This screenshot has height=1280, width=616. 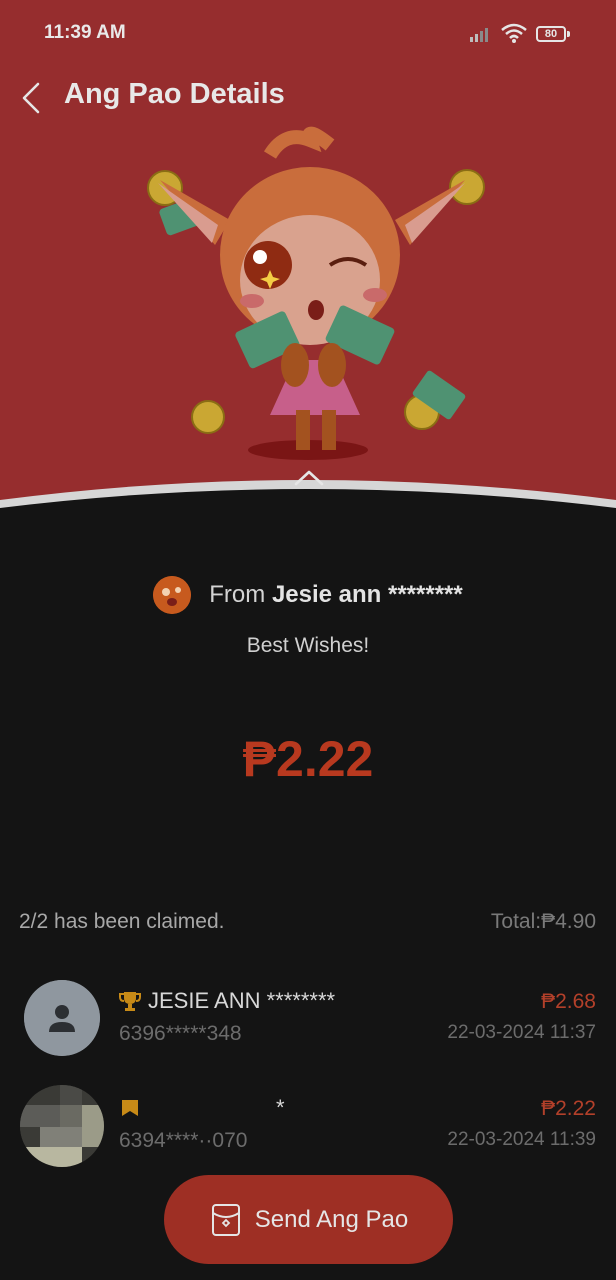 What do you see at coordinates (568, 34) in the screenshot?
I see `battery-tip` at bounding box center [568, 34].